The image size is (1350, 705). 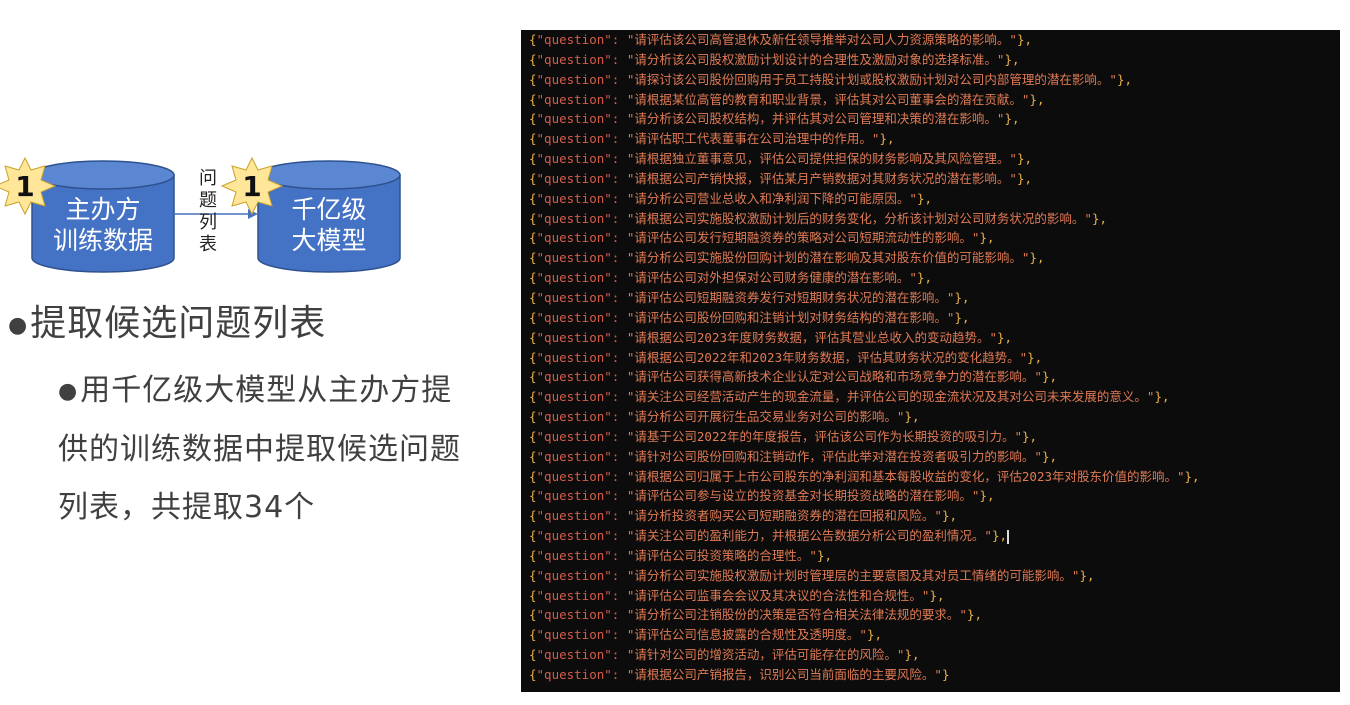 I want to click on question-text: 请评估公司信息披露的合规性及透明度。, so click(x=747, y=635).